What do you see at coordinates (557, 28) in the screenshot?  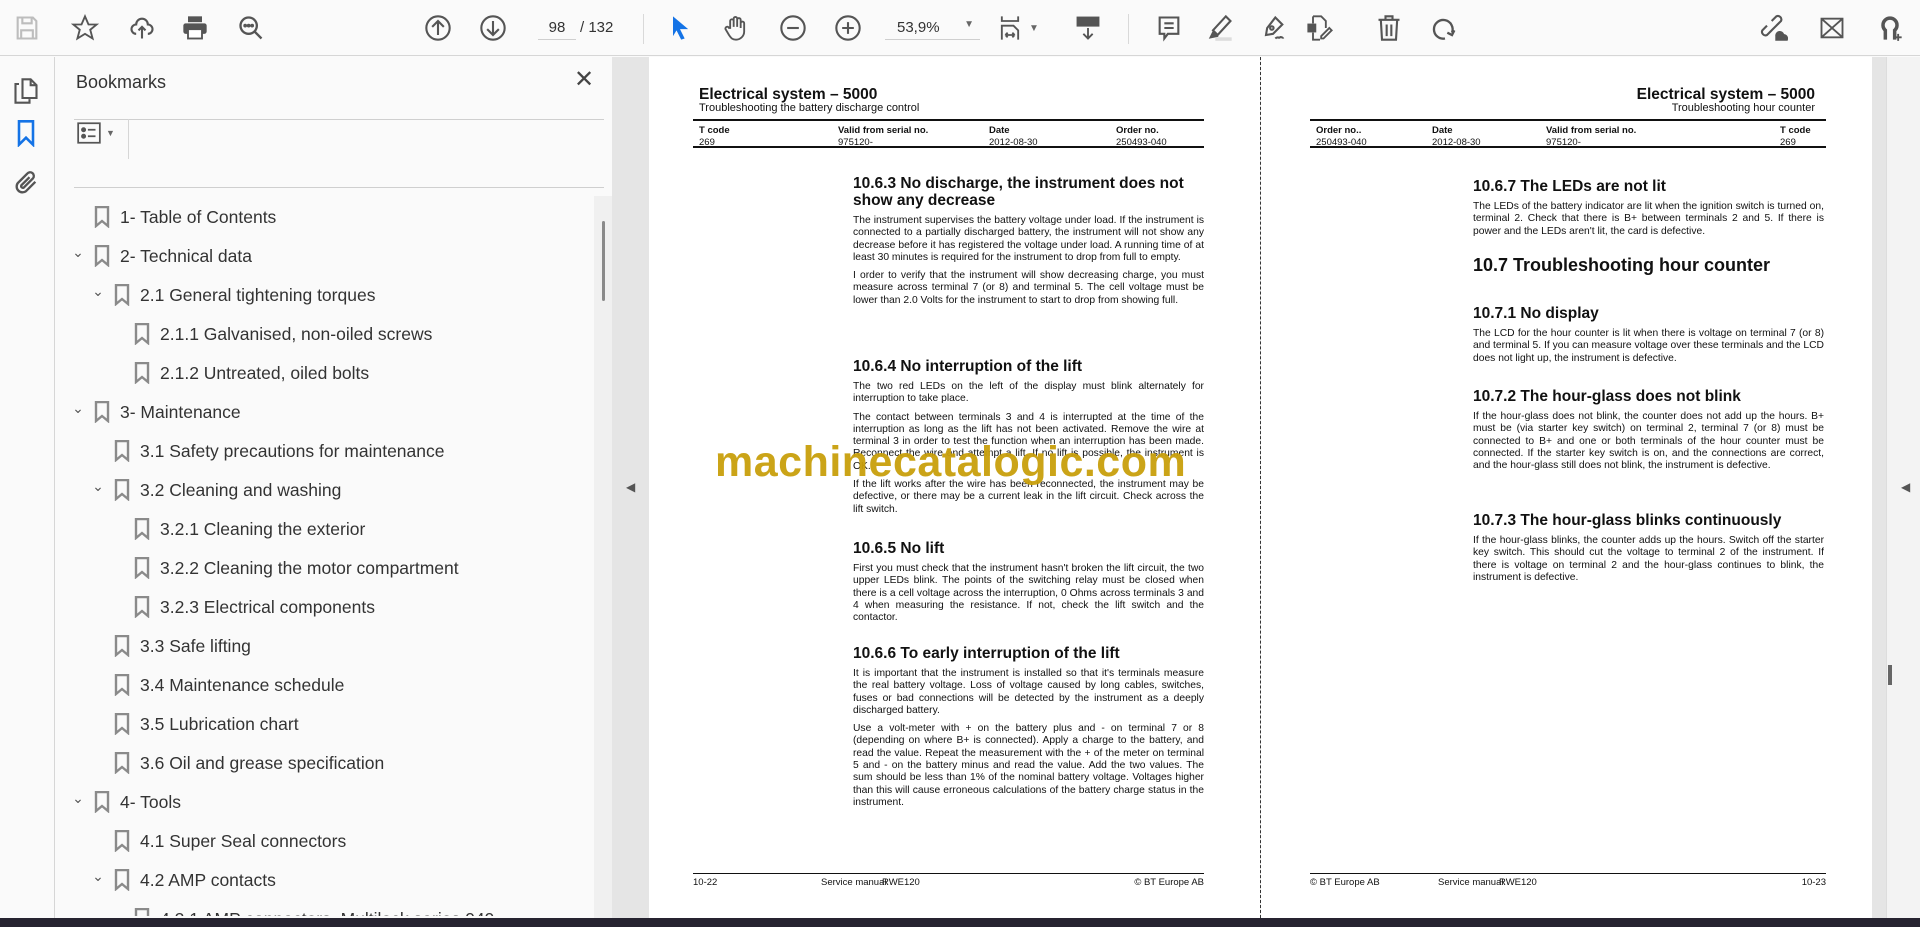 I see `page-number-input` at bounding box center [557, 28].